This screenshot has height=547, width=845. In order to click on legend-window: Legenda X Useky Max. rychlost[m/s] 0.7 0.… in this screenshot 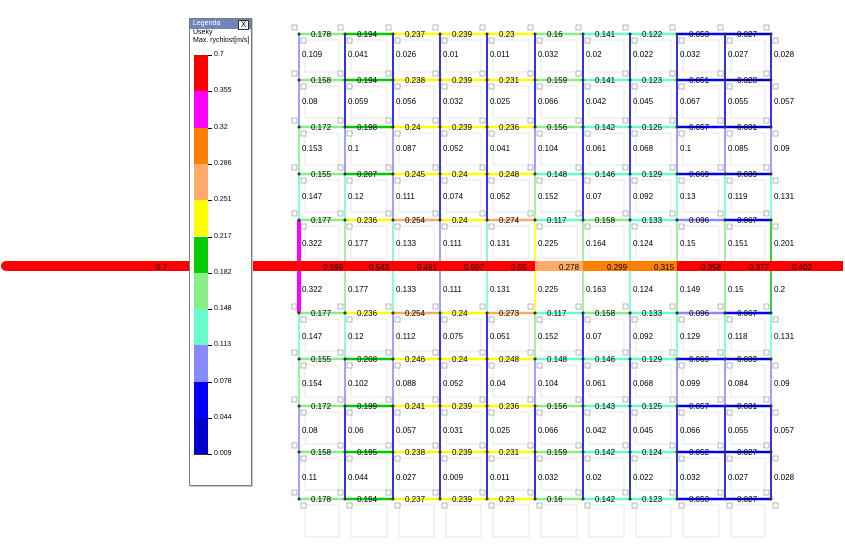, I will do `click(220, 252)`.